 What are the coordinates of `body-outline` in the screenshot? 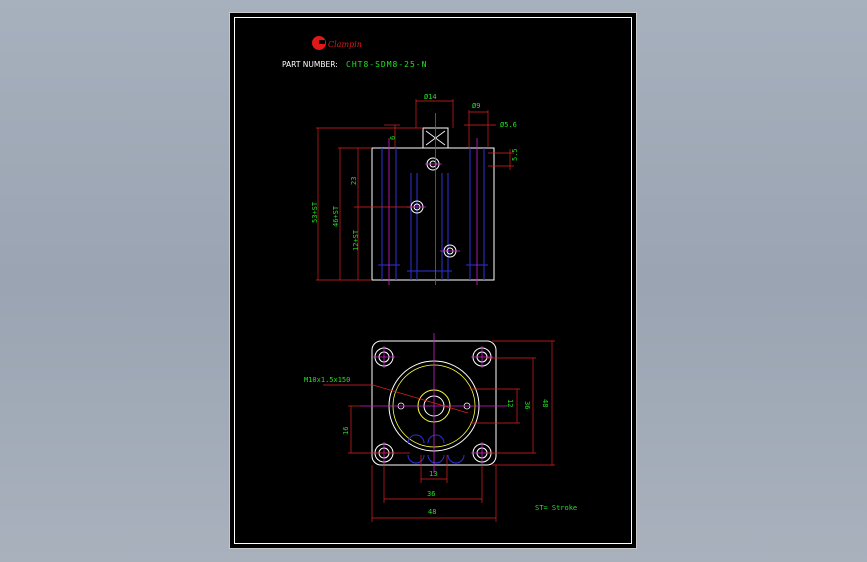 It's located at (433, 214).